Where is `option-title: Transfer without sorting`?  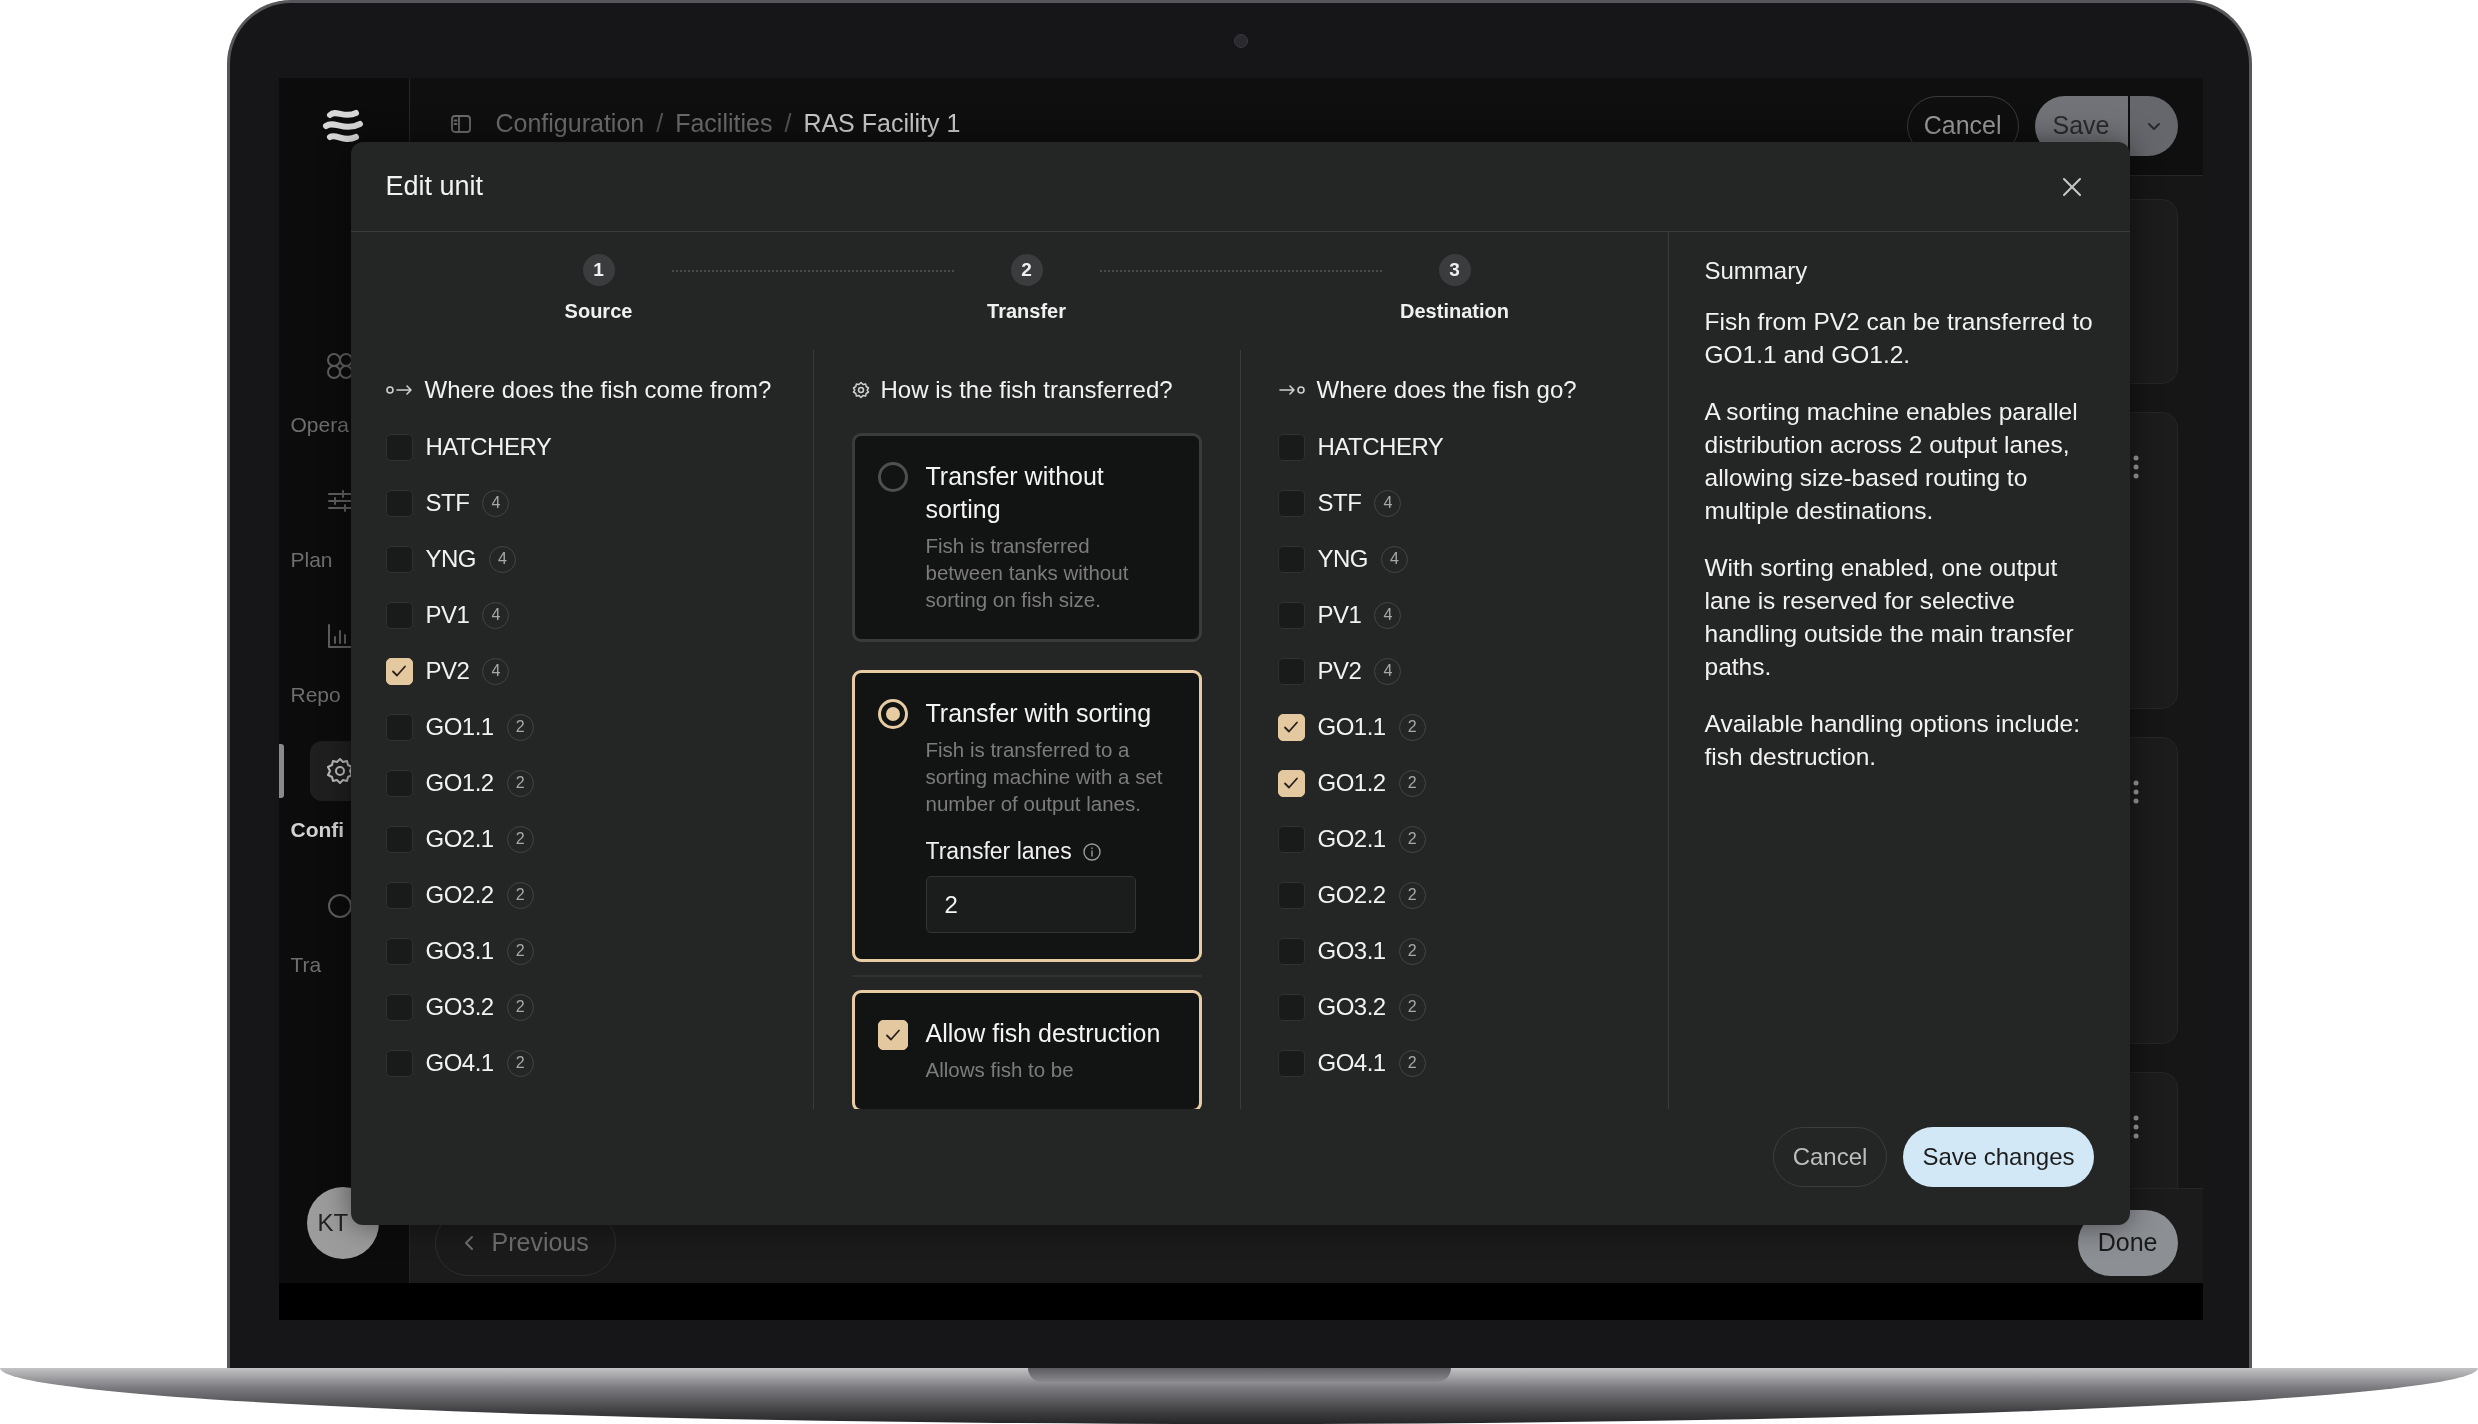 option-title: Transfer without sorting is located at coordinates (1015, 493).